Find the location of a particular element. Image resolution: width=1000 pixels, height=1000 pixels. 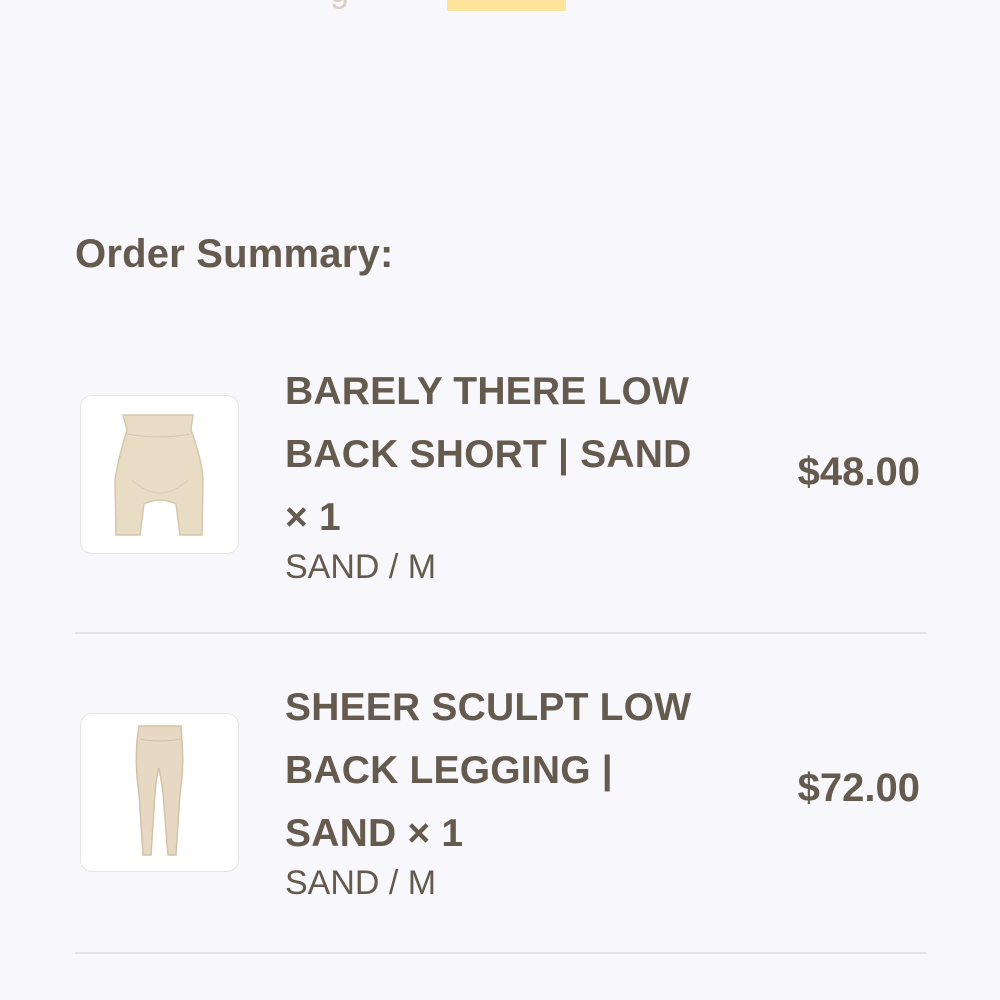

cropped-highlight-banner is located at coordinates (506, 5).